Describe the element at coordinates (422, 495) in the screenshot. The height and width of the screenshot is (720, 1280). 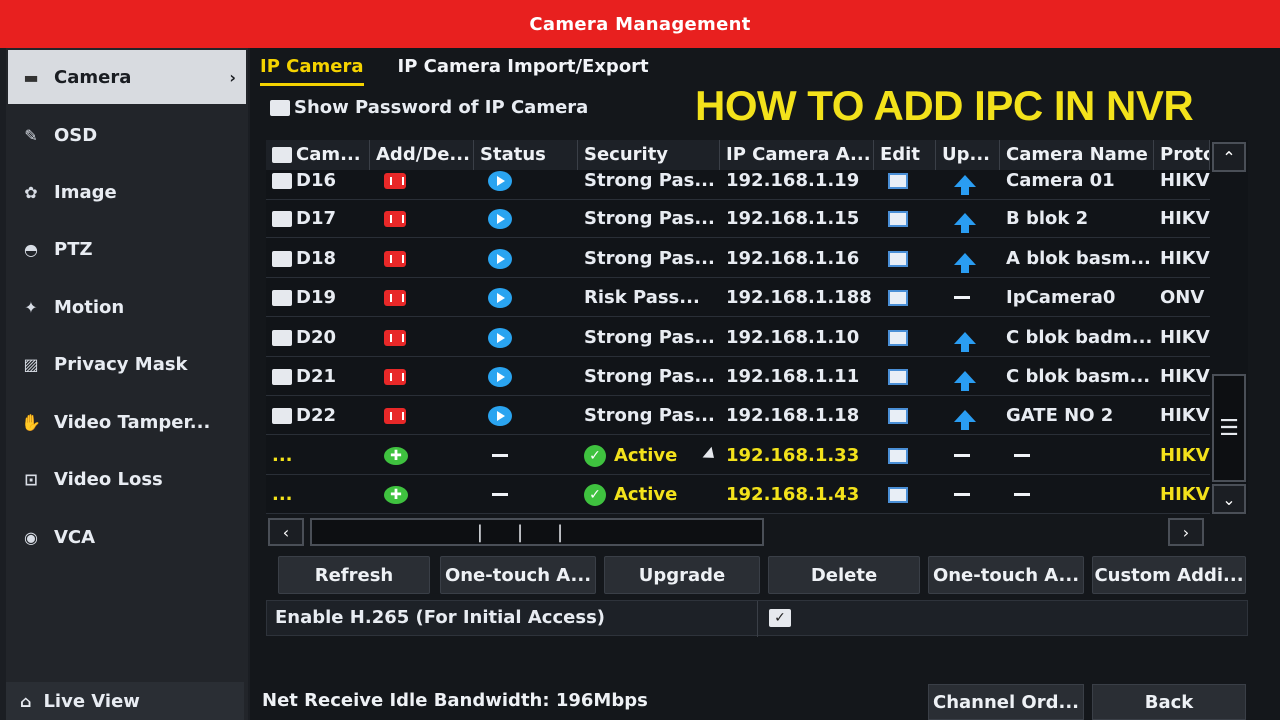
I see `cell-add-delete: ✚` at that location.